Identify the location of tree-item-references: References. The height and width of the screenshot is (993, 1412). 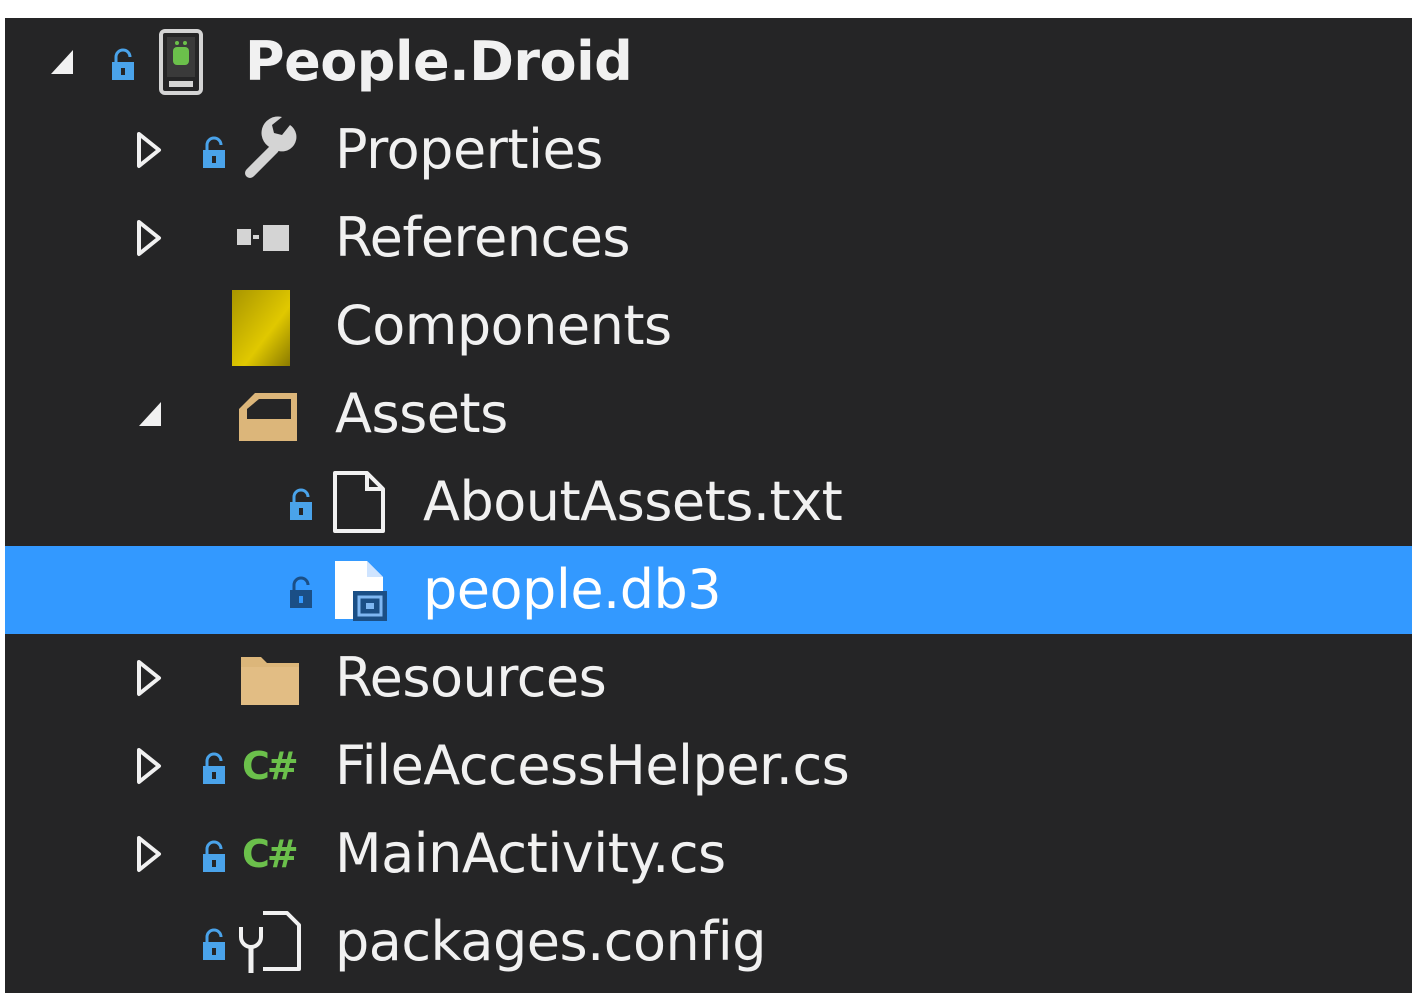
(708, 238).